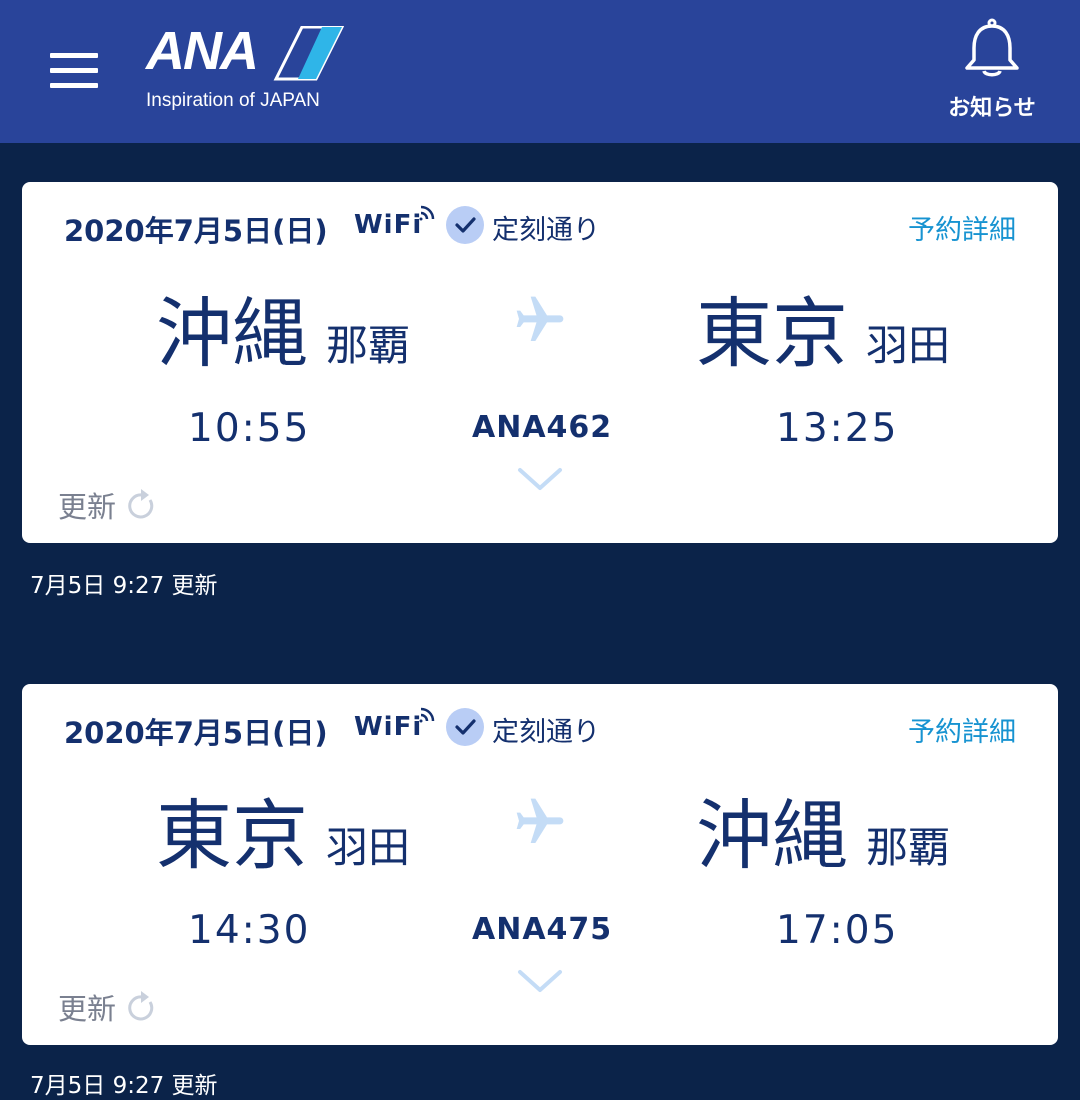 Image resolution: width=1080 pixels, height=1100 pixels. What do you see at coordinates (908, 345) in the screenshot?
I see `destination-airport: 羽田` at bounding box center [908, 345].